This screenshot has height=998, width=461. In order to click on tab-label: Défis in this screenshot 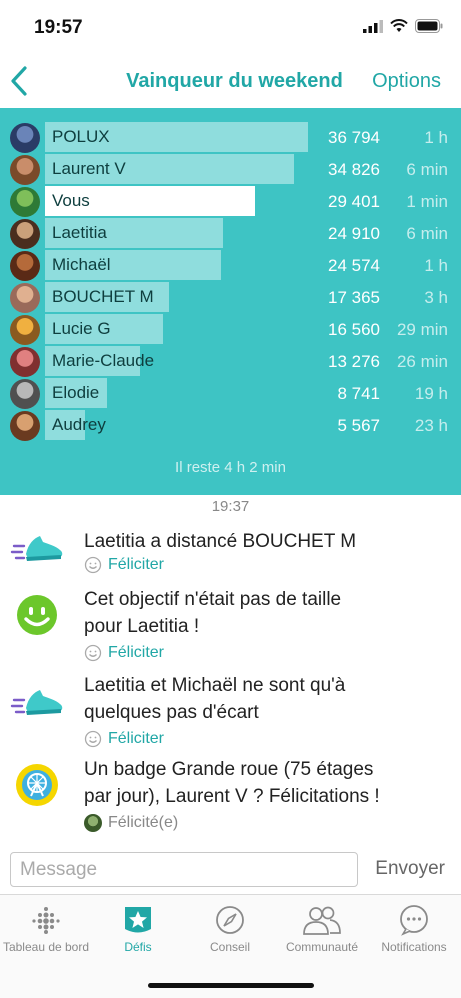, I will do `click(138, 947)`.